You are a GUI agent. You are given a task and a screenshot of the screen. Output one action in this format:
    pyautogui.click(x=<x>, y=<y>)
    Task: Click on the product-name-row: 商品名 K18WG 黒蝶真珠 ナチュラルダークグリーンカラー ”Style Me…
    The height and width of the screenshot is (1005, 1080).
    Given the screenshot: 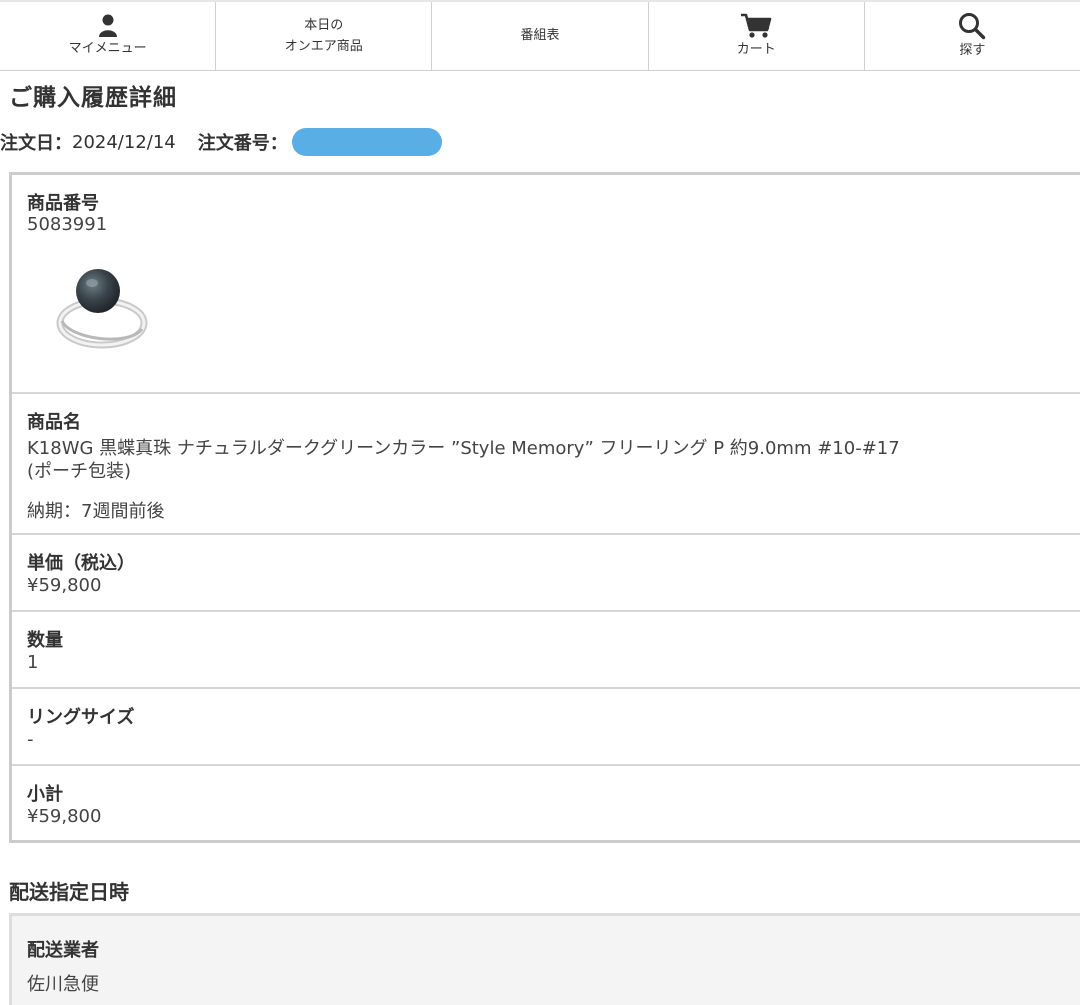 What is the action you would take?
    pyautogui.click(x=546, y=464)
    